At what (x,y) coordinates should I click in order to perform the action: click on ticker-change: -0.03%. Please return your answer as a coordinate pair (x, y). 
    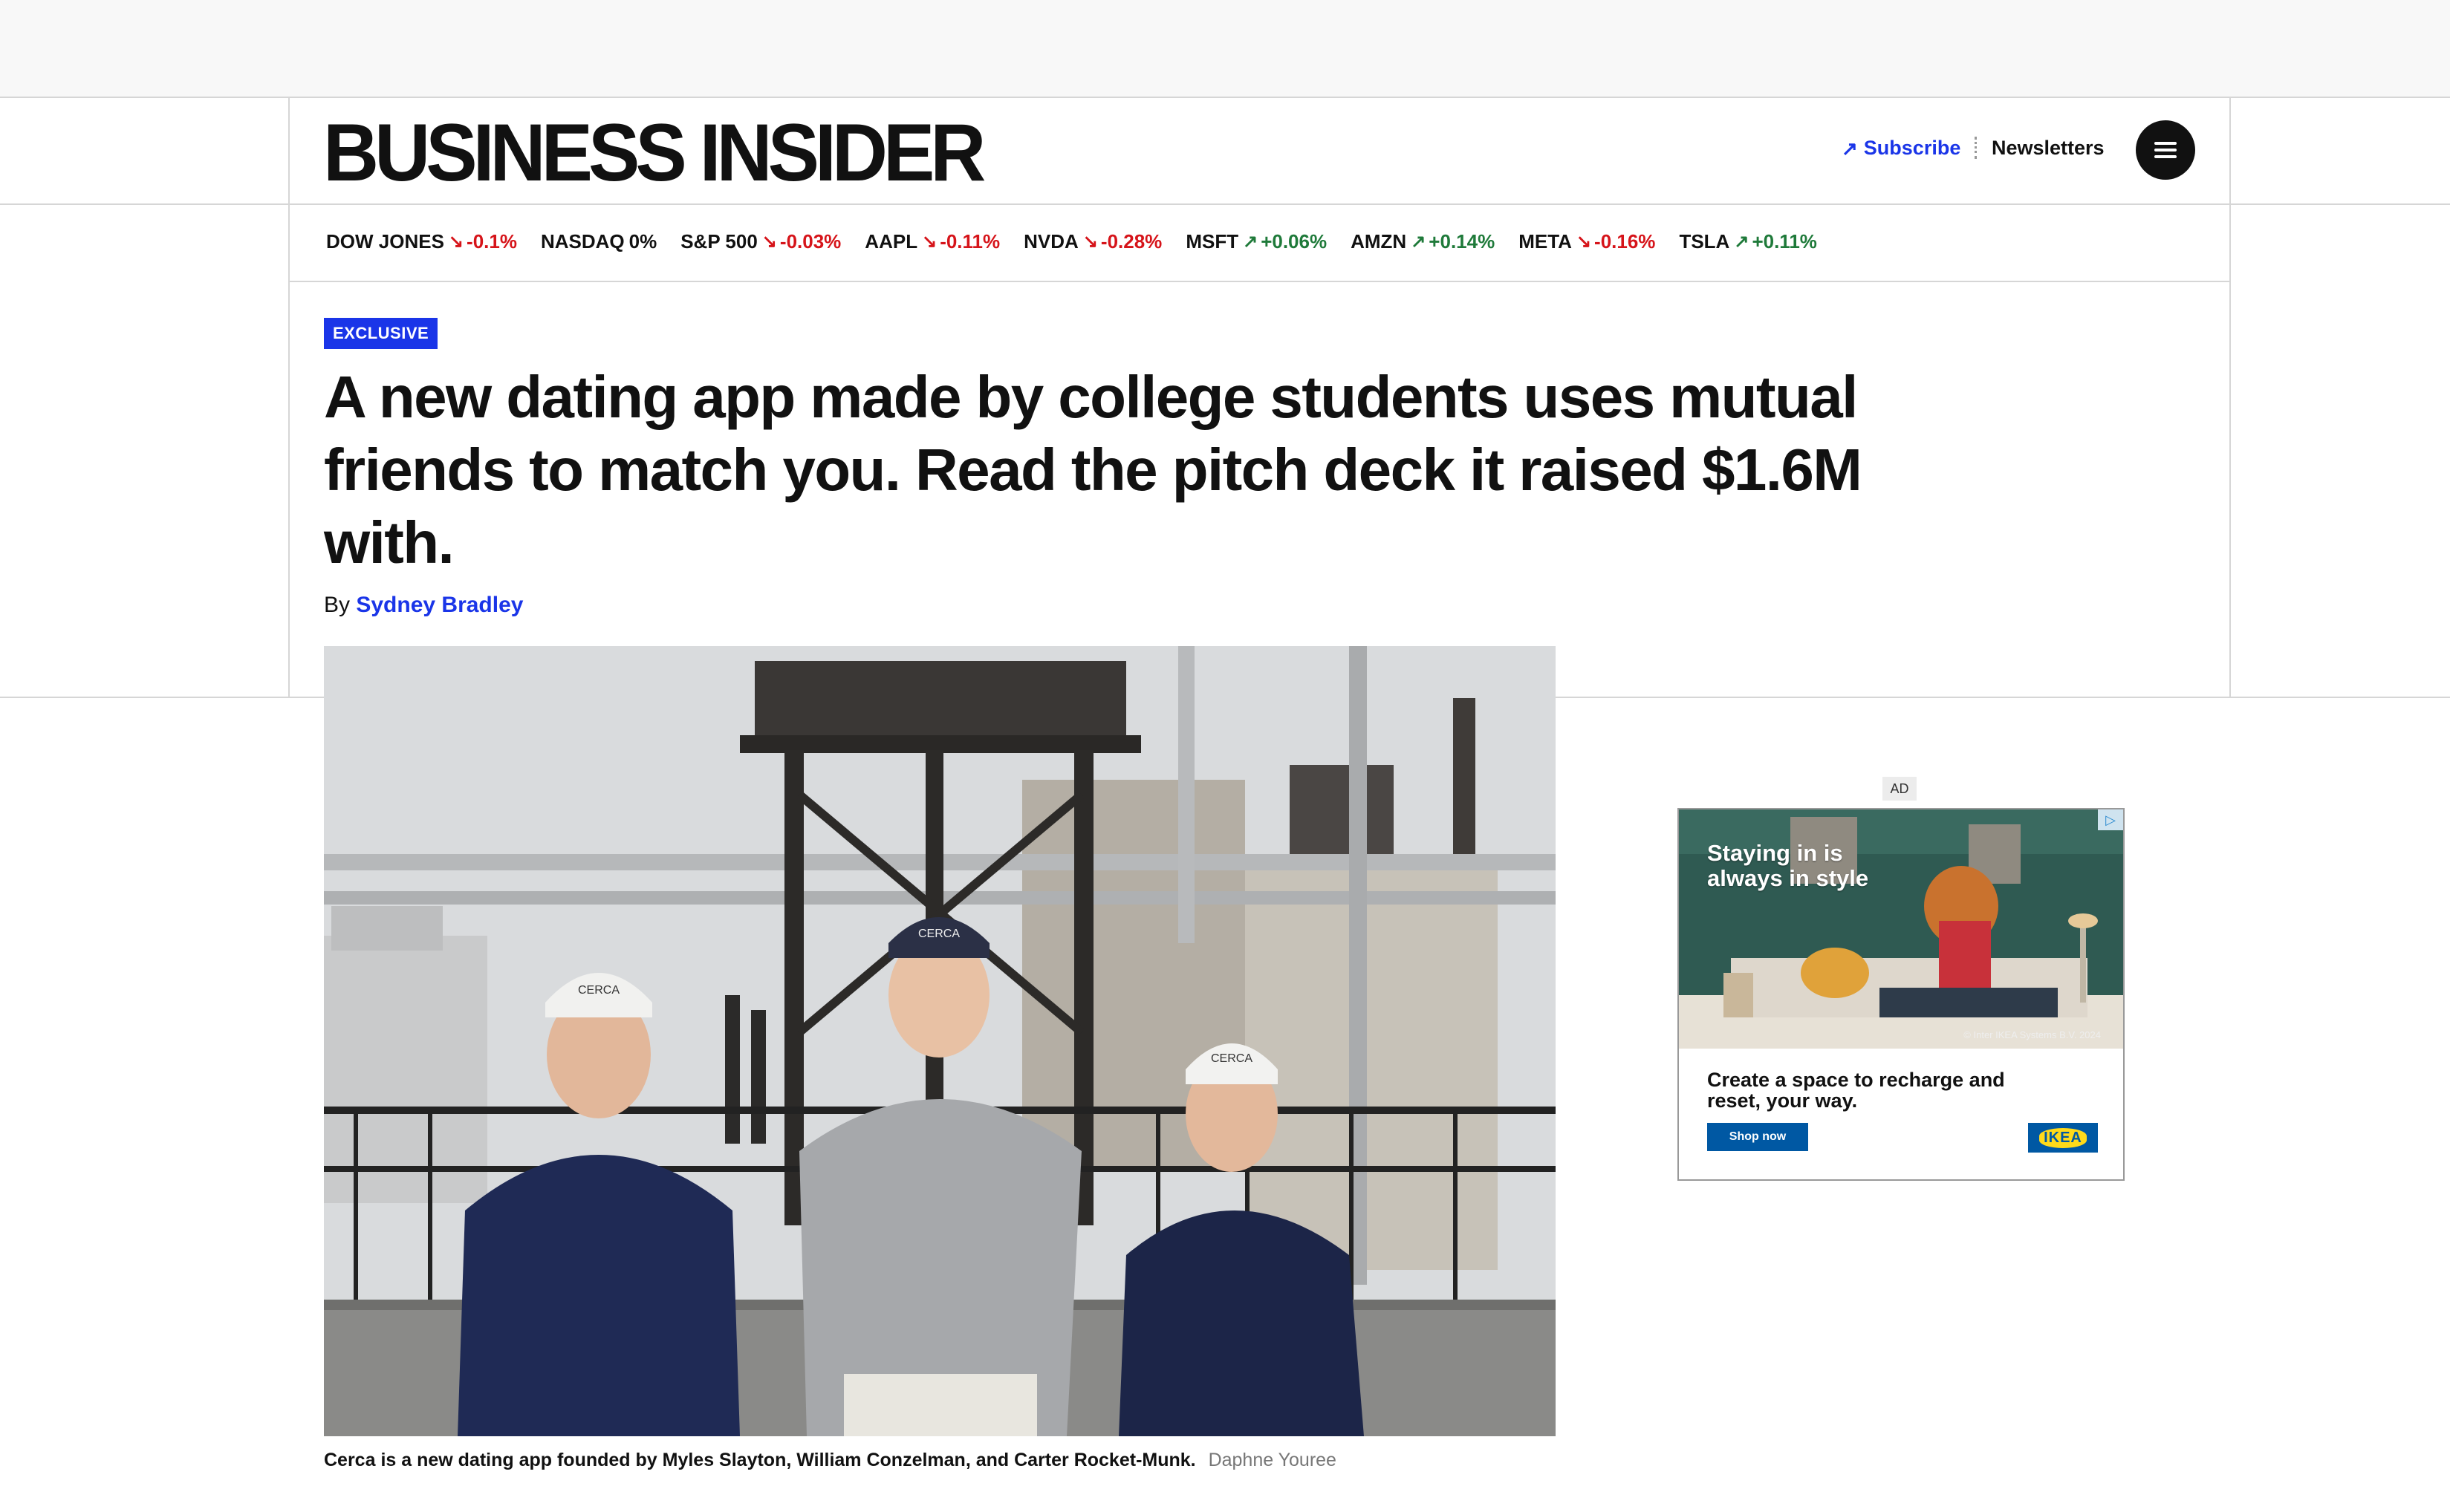
    Looking at the image, I should click on (810, 241).